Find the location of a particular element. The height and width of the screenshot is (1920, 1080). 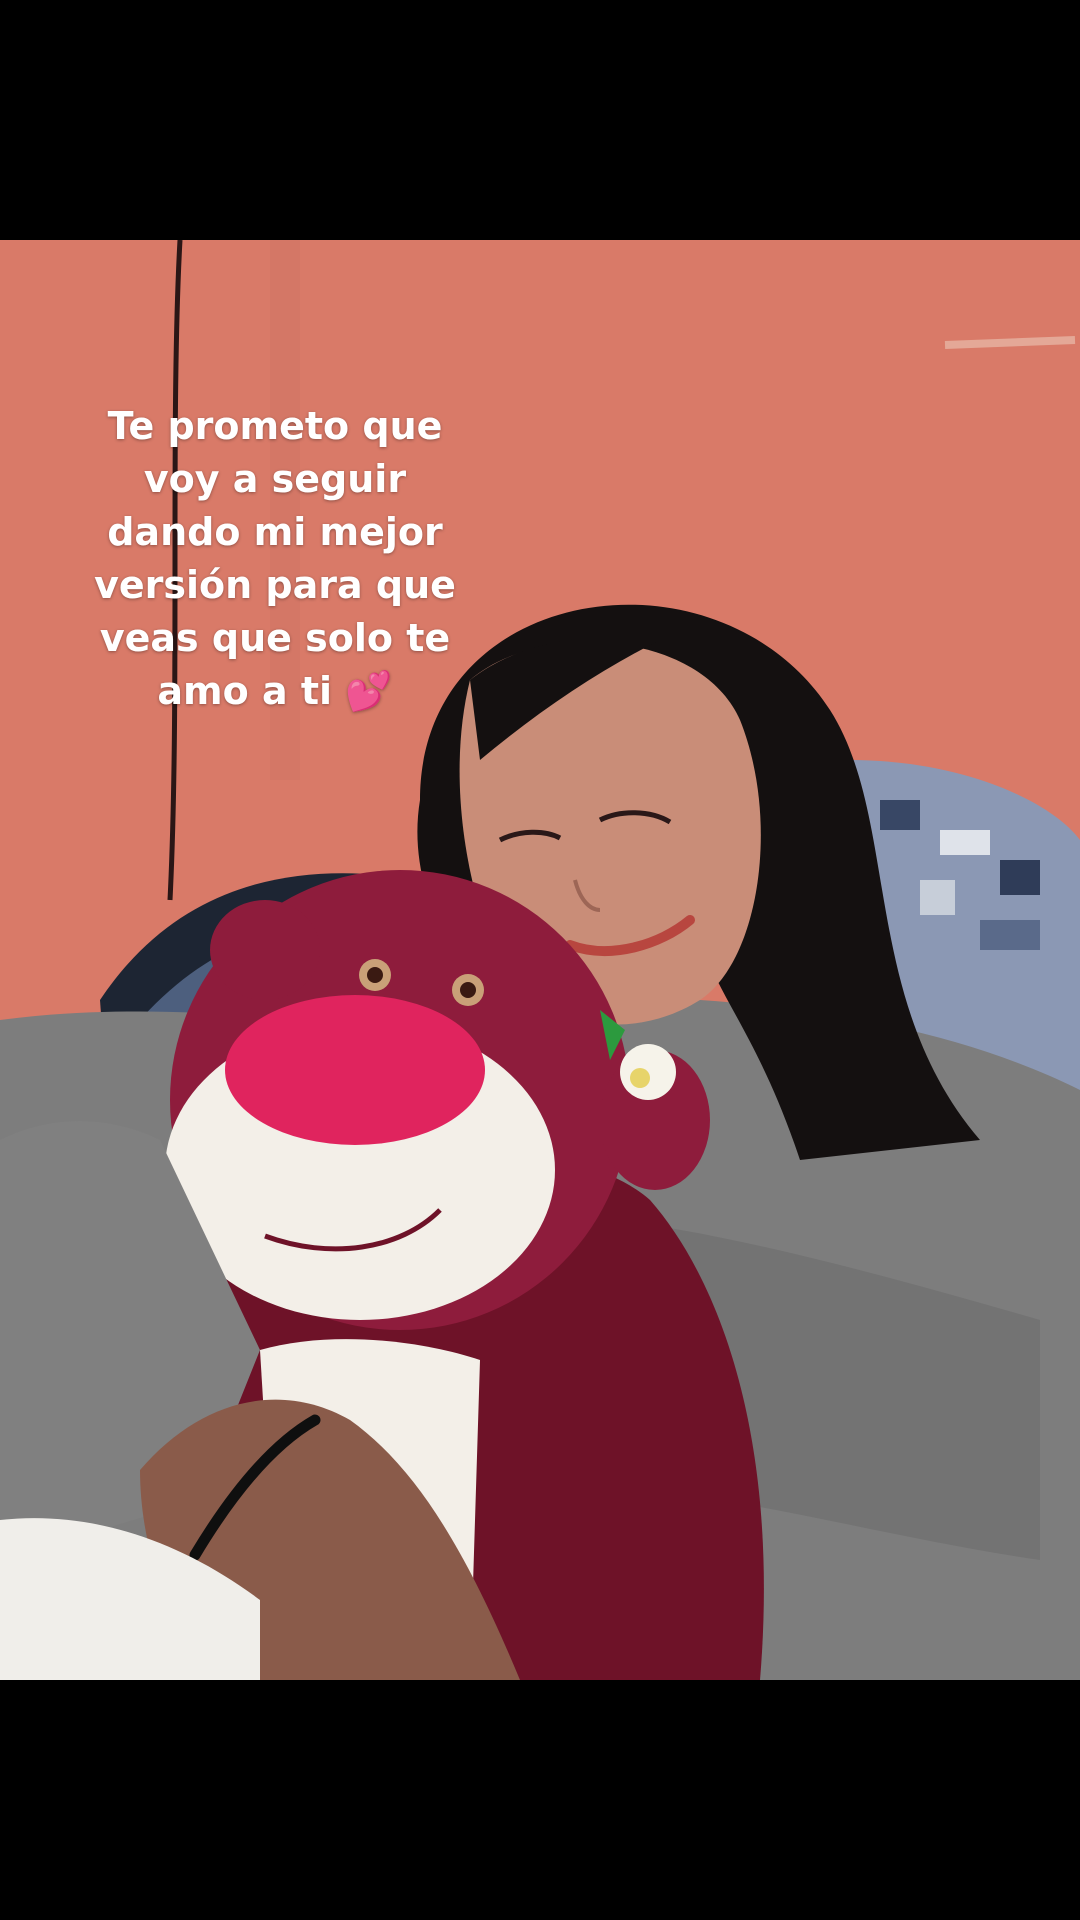

bear-ear-left is located at coordinates (265, 950).